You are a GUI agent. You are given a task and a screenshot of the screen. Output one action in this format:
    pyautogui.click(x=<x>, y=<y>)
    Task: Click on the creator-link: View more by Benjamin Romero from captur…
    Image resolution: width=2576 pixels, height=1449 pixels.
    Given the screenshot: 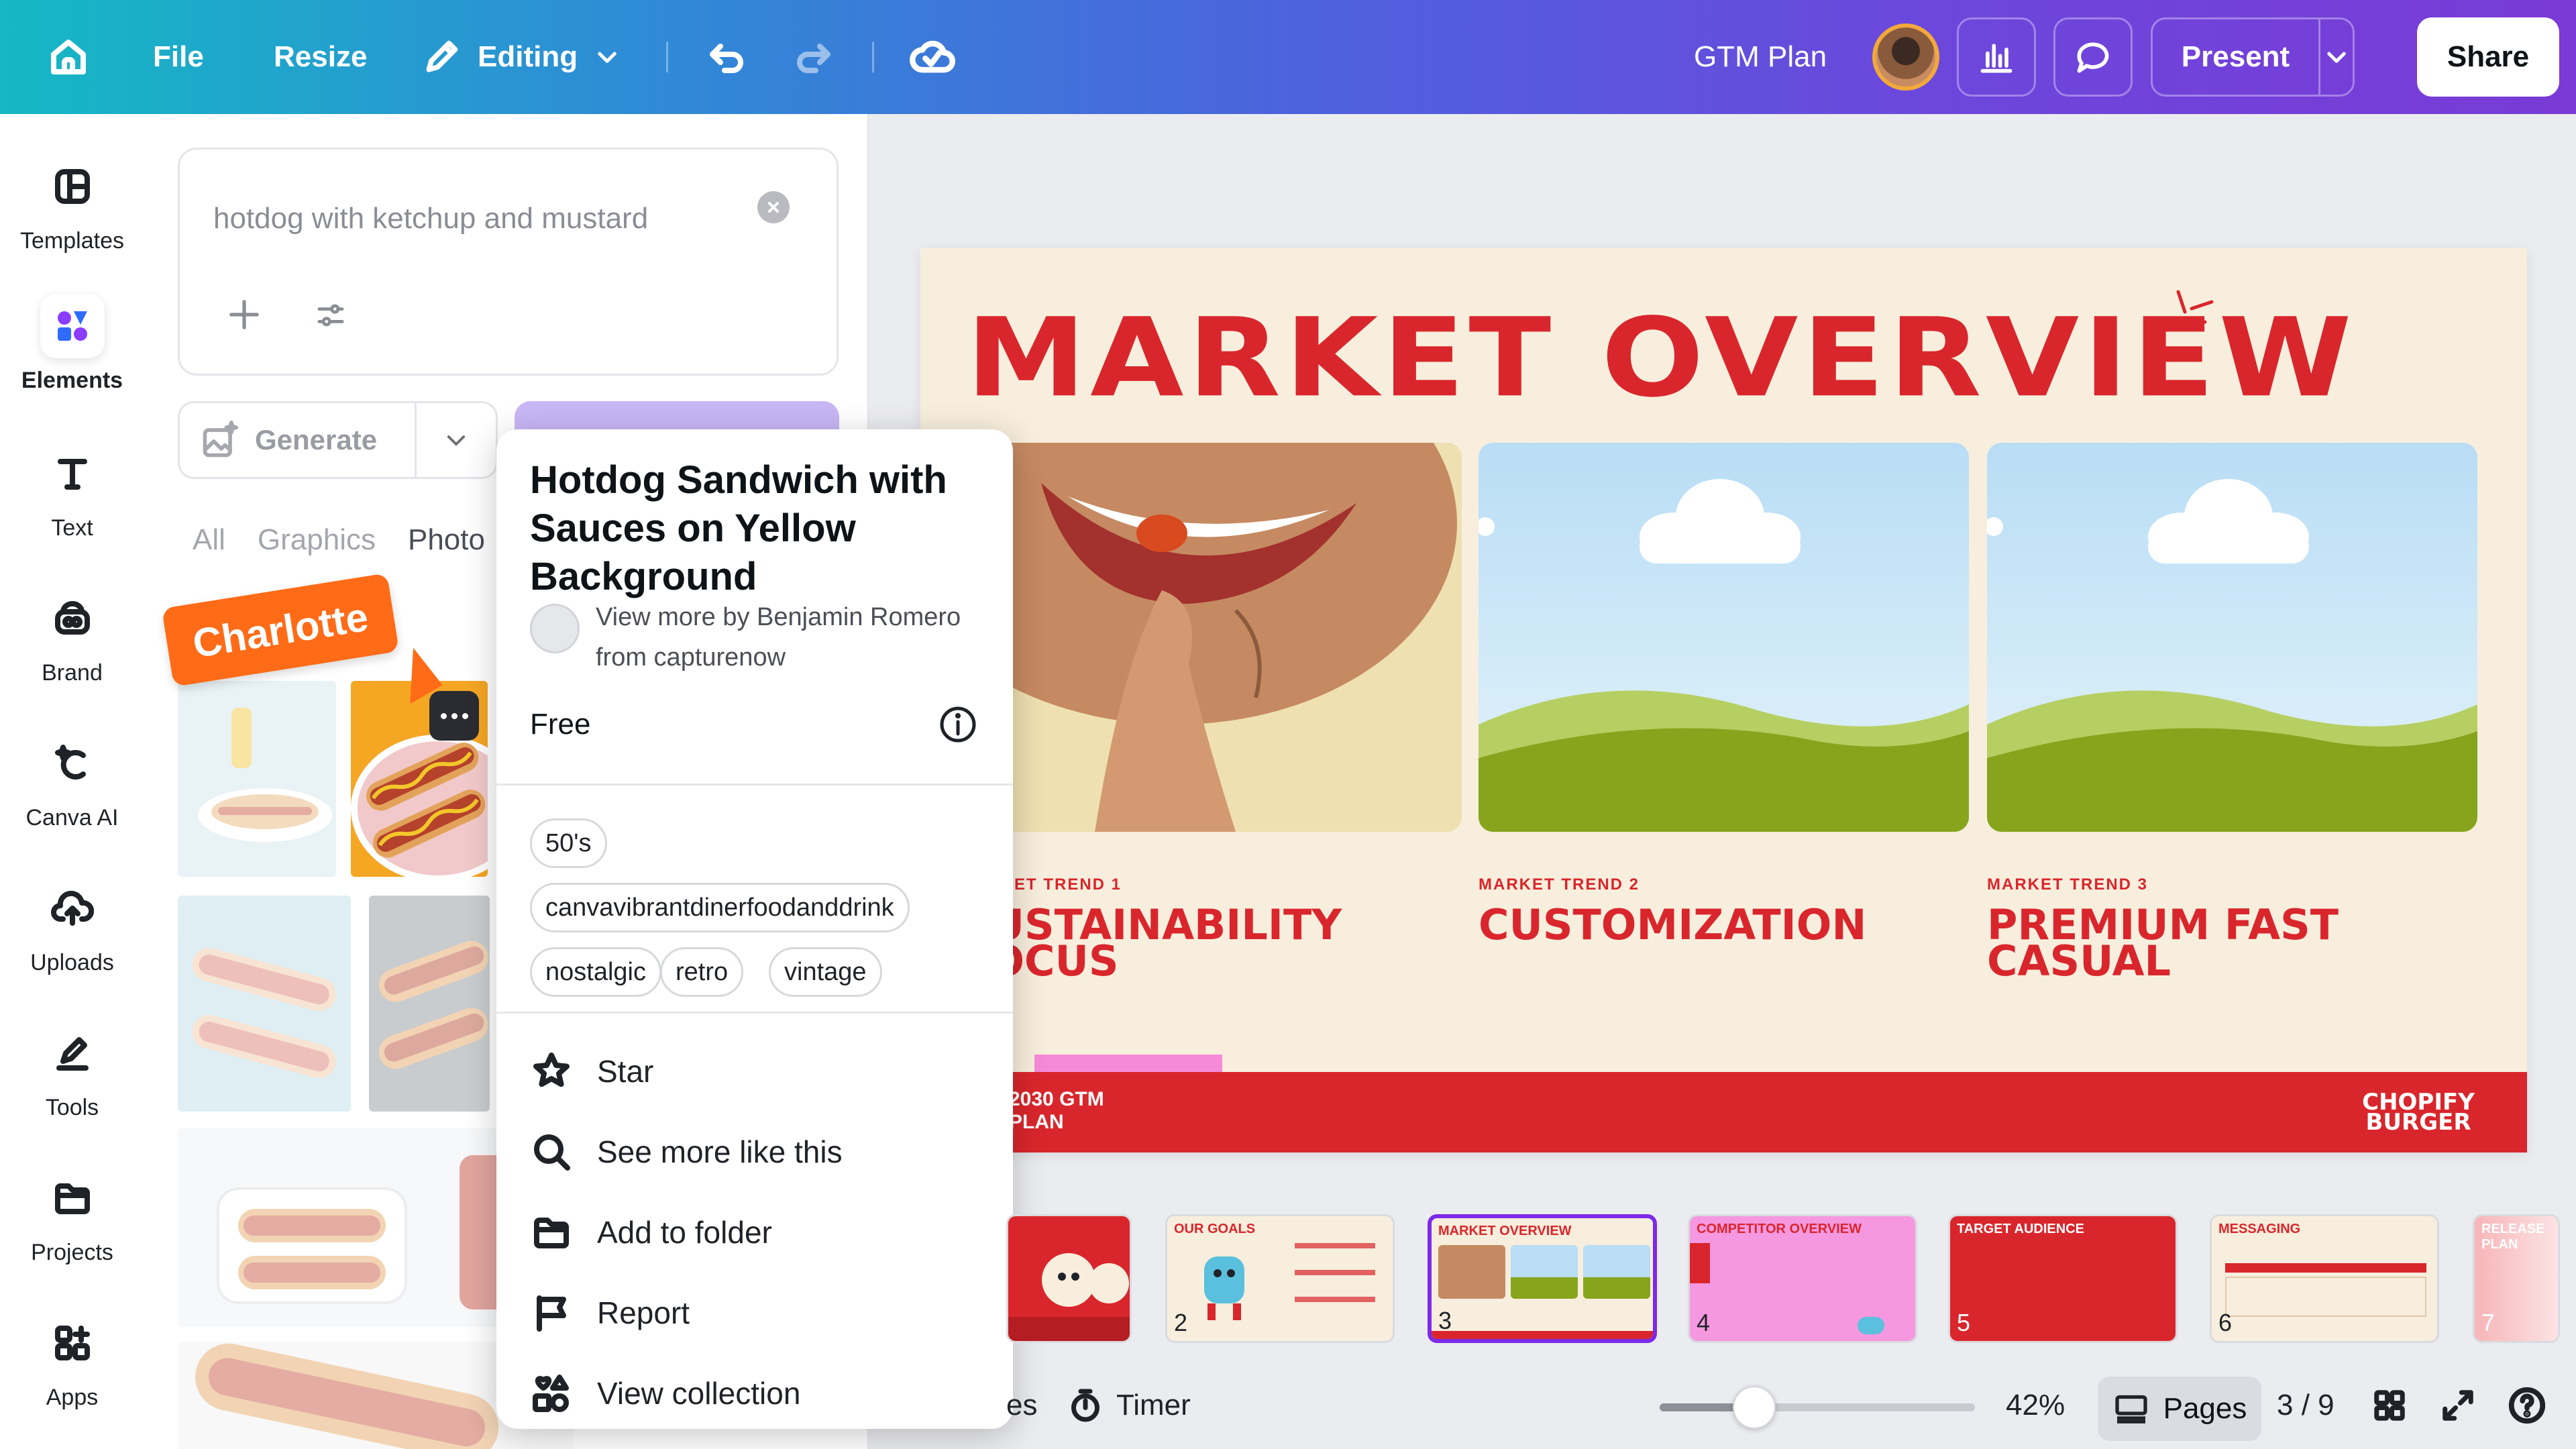 What is the action you would take?
    pyautogui.click(x=758, y=637)
    